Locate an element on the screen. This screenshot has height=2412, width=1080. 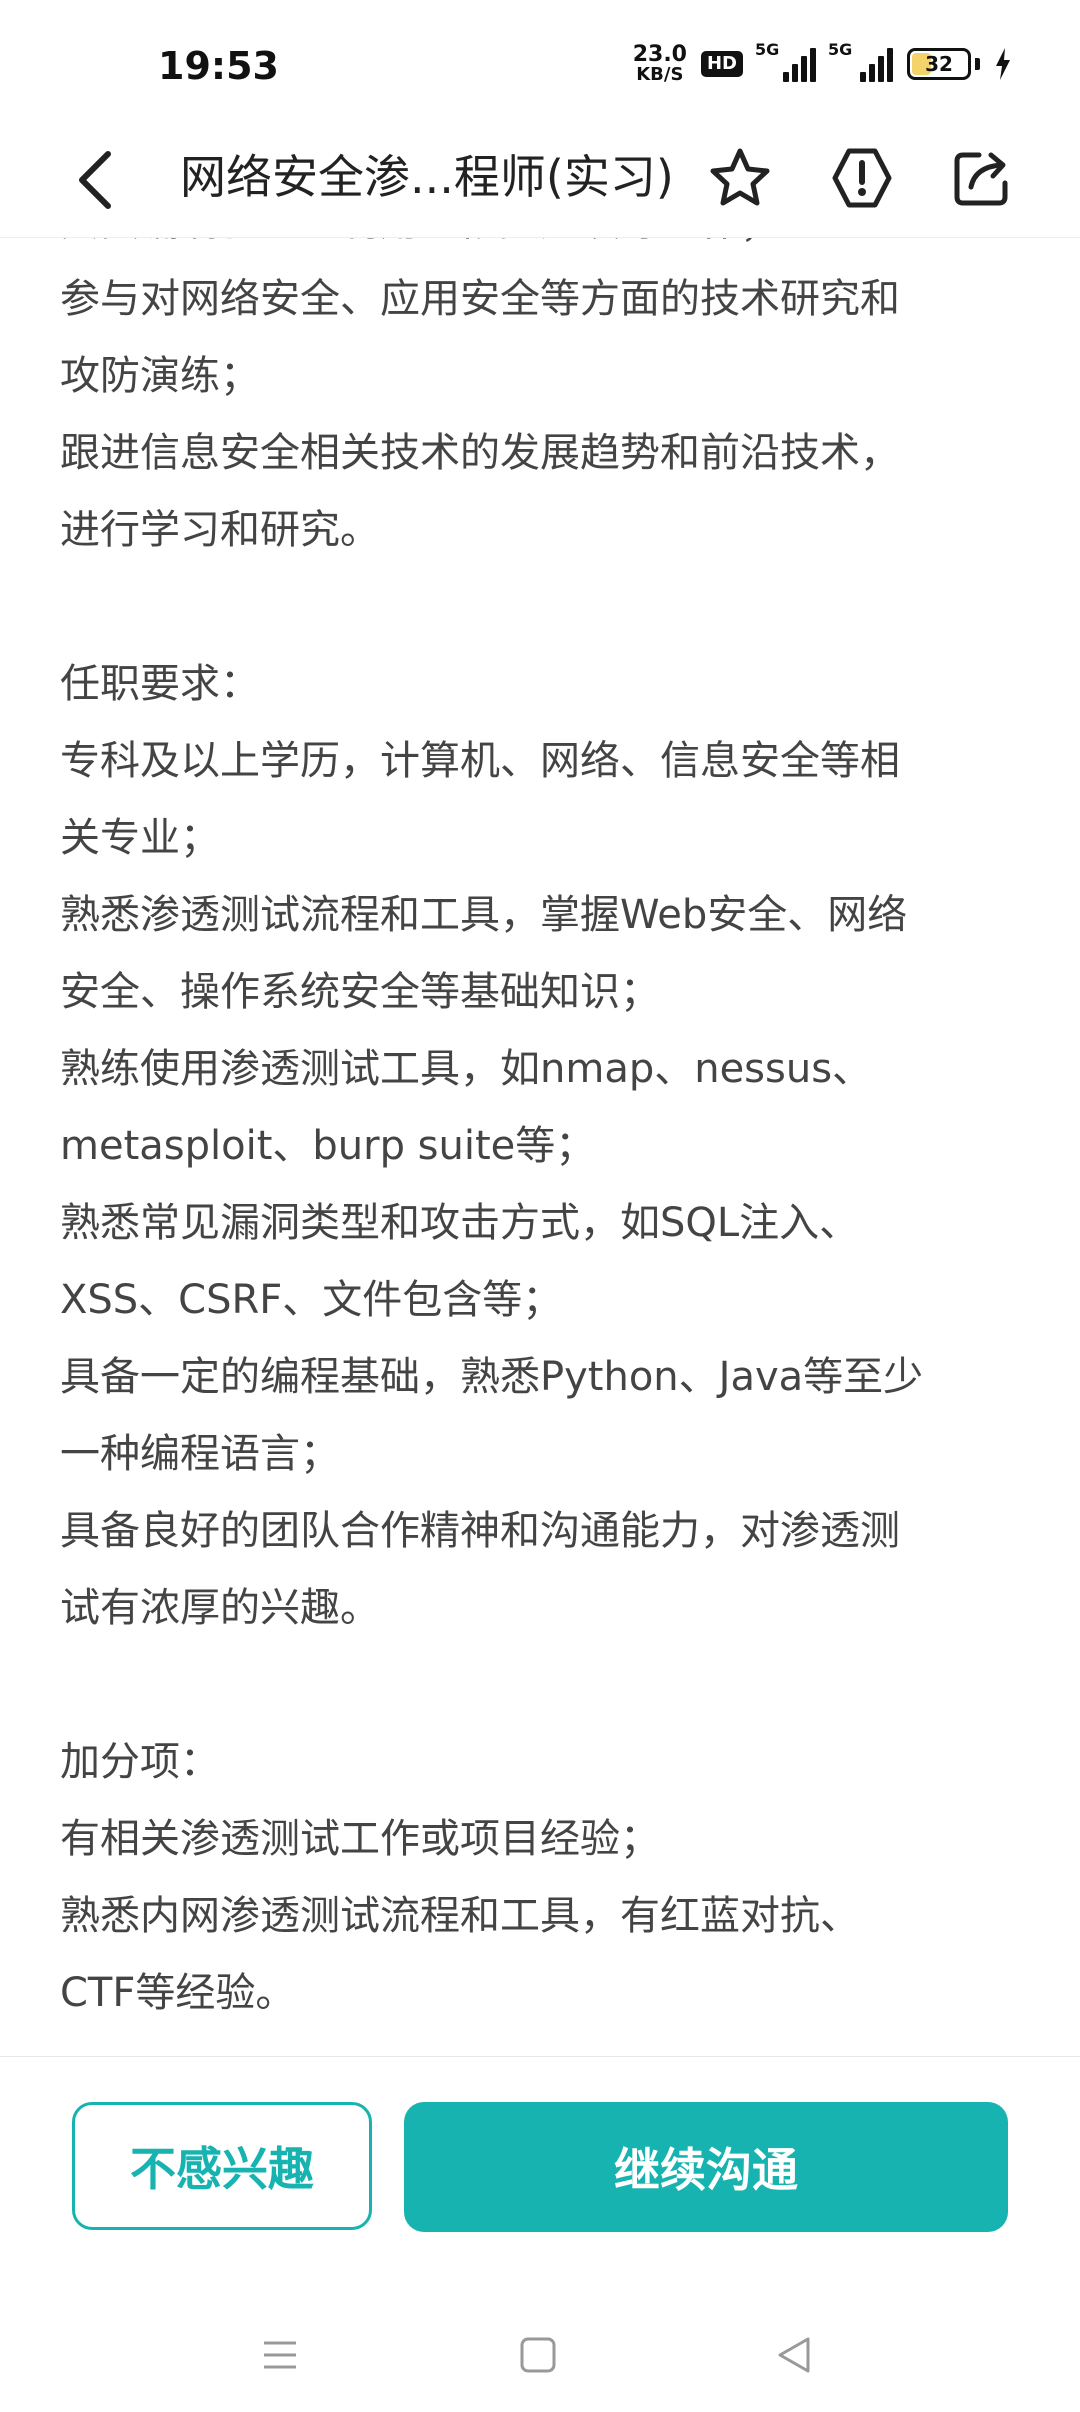
home-button is located at coordinates (538, 2355).